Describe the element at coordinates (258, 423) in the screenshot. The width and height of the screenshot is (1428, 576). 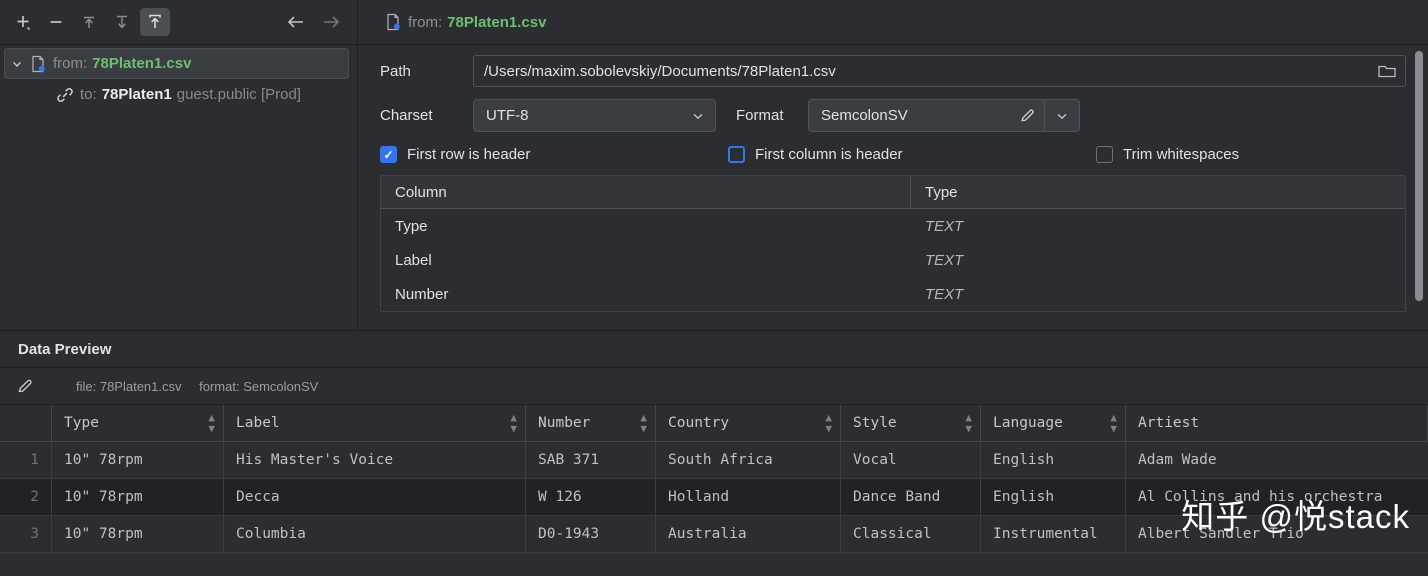
I see `grid-header-label: Label` at that location.